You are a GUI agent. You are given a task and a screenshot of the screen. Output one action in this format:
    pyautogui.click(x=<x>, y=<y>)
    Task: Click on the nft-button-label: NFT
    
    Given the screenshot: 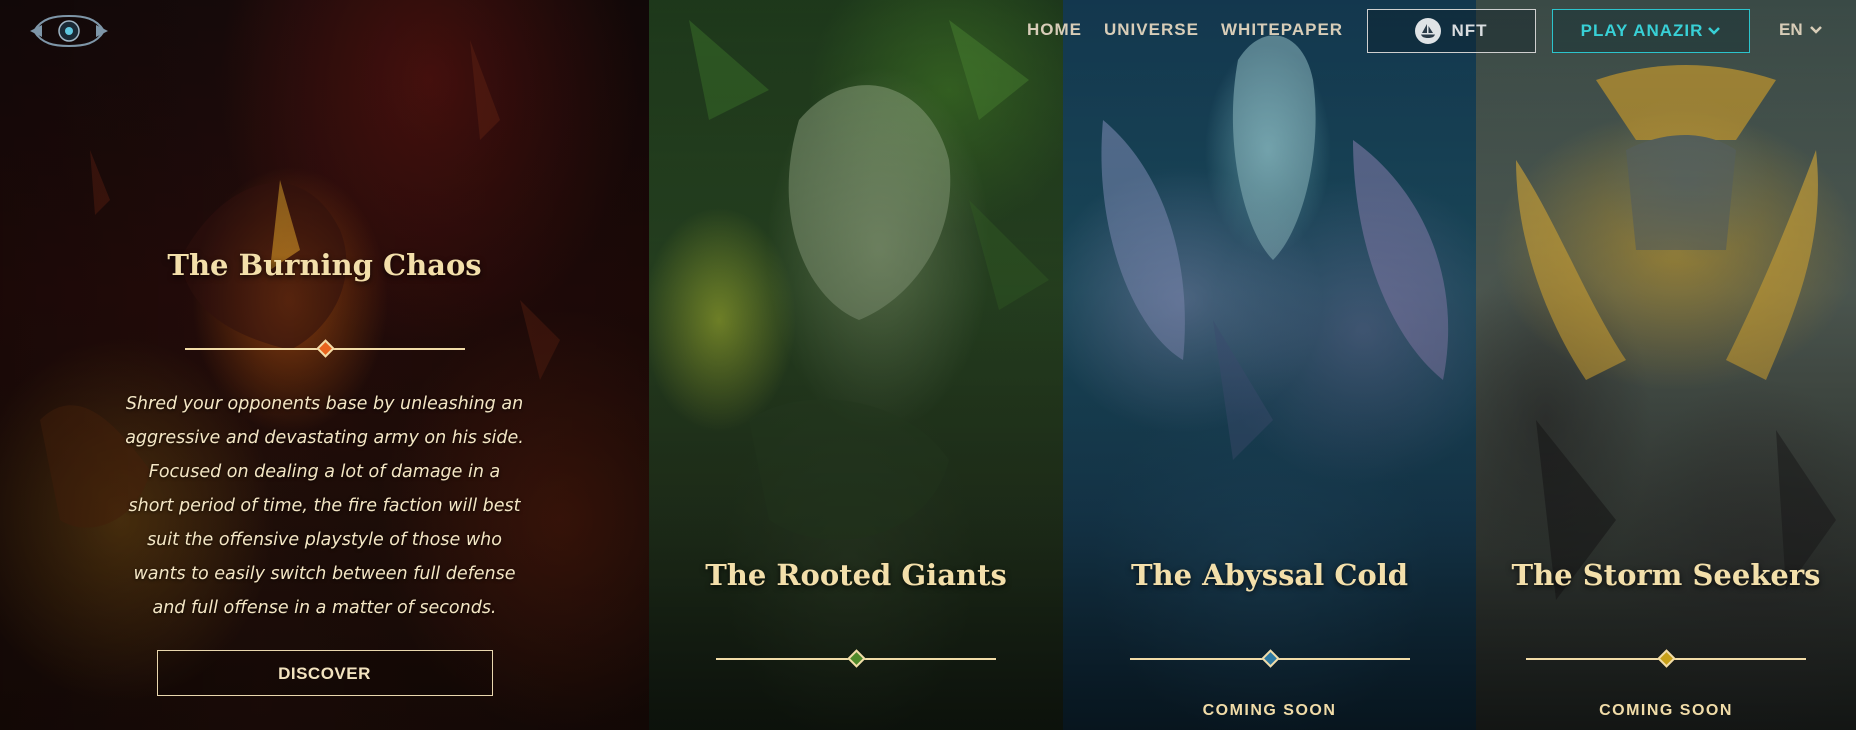 What is the action you would take?
    pyautogui.click(x=1469, y=30)
    